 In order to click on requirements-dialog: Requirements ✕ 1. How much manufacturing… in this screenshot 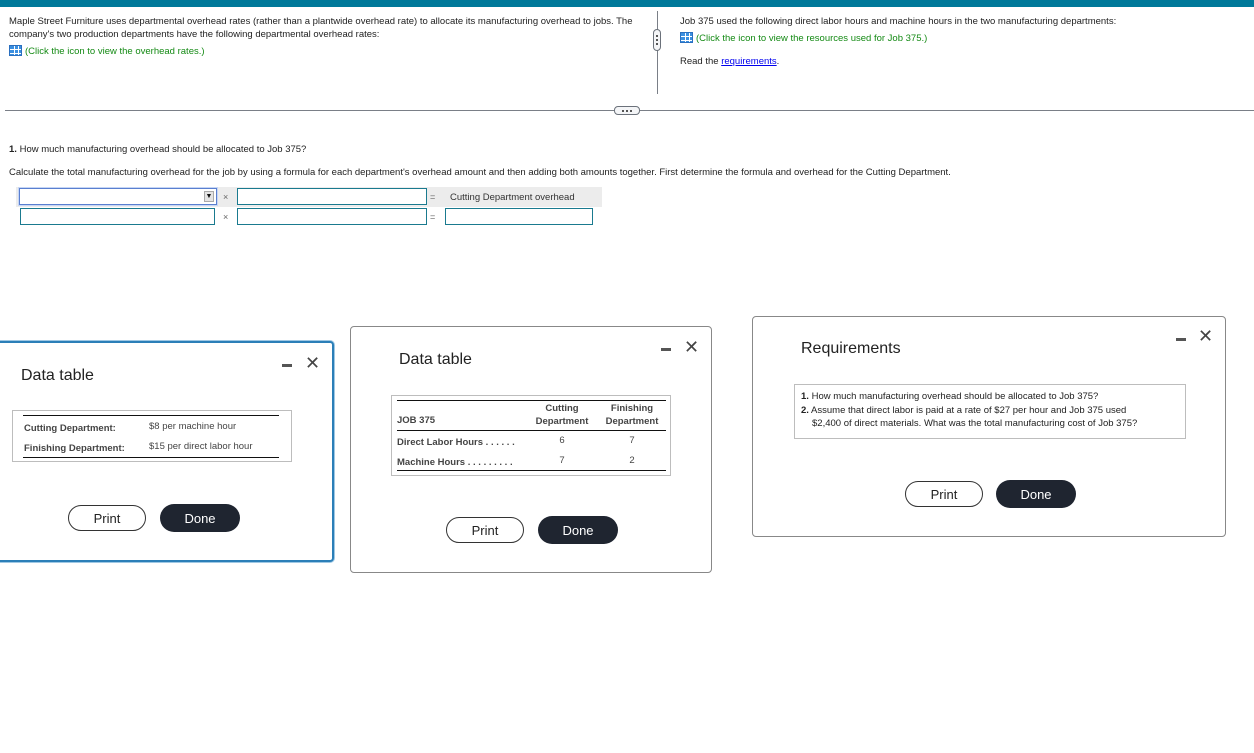, I will do `click(989, 426)`.